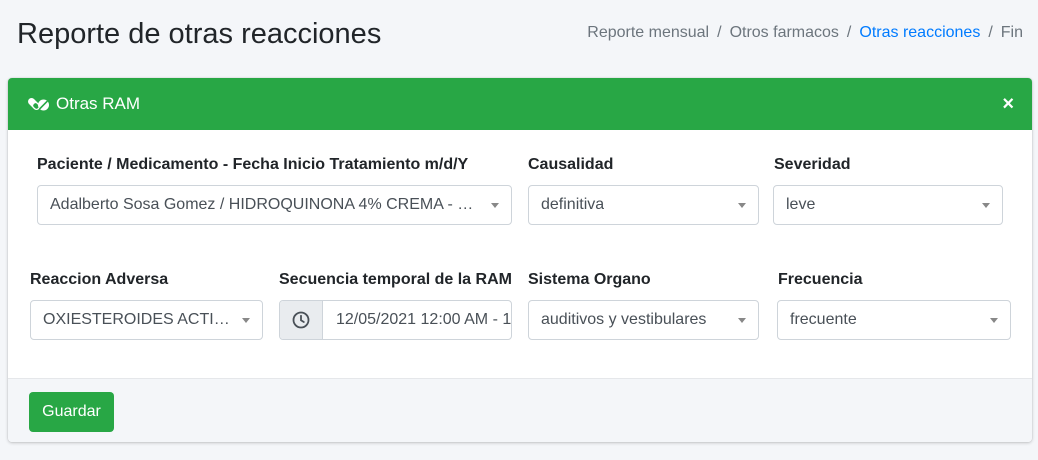 This screenshot has height=460, width=1038. I want to click on sistema-value: auditivos y vestibulares, so click(624, 319).